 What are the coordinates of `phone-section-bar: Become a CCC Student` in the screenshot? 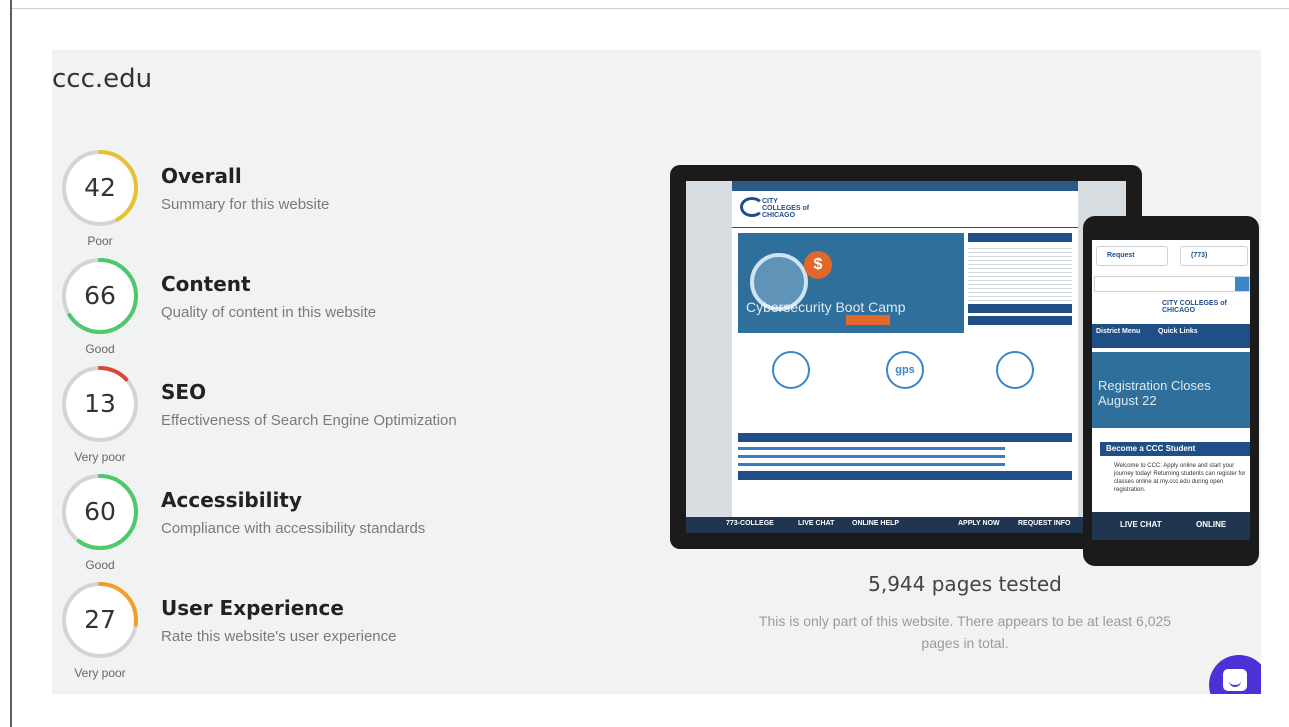 It's located at (1175, 449).